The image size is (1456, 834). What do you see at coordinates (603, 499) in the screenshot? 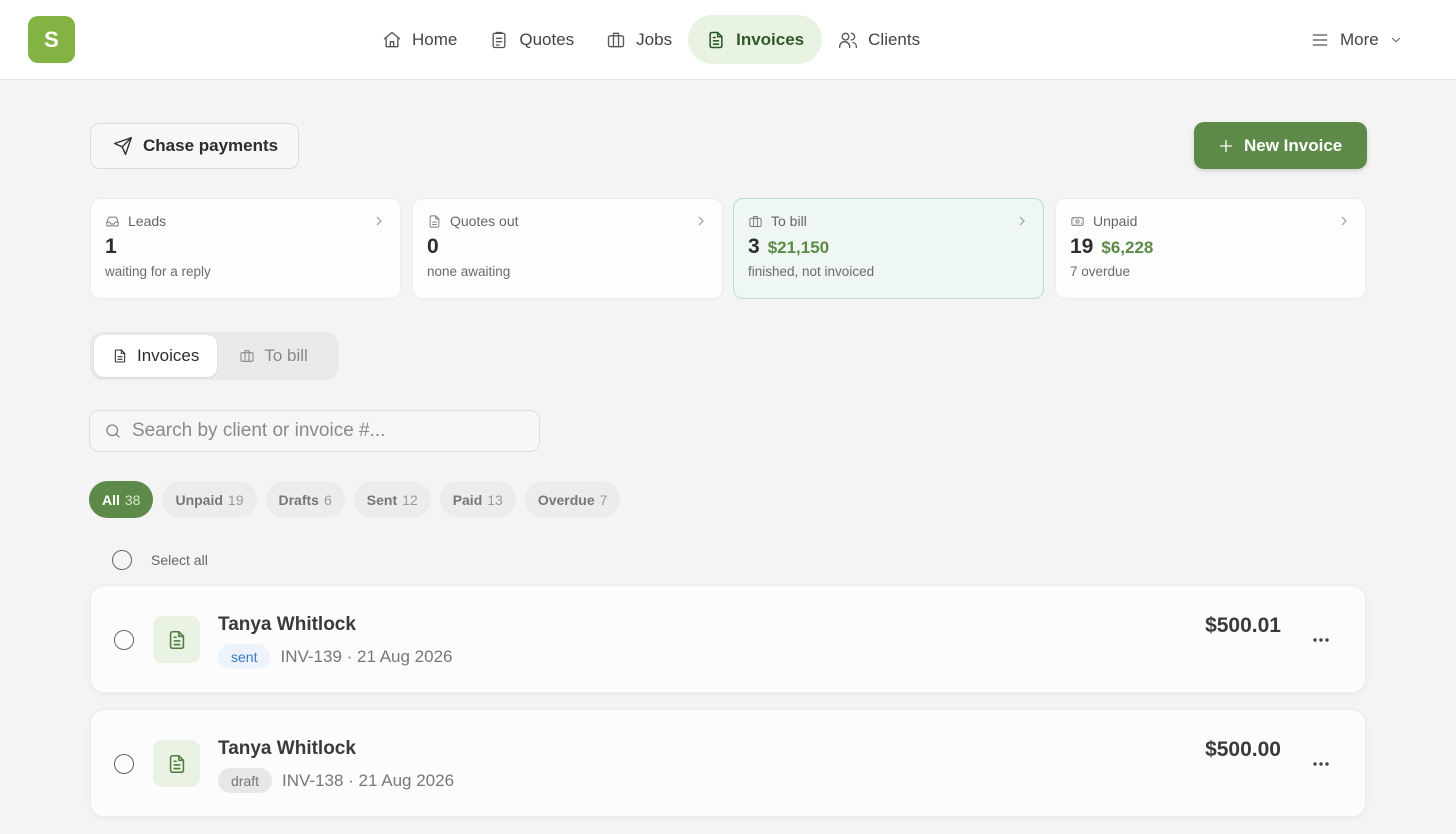
I see `filter-count: 7` at bounding box center [603, 499].